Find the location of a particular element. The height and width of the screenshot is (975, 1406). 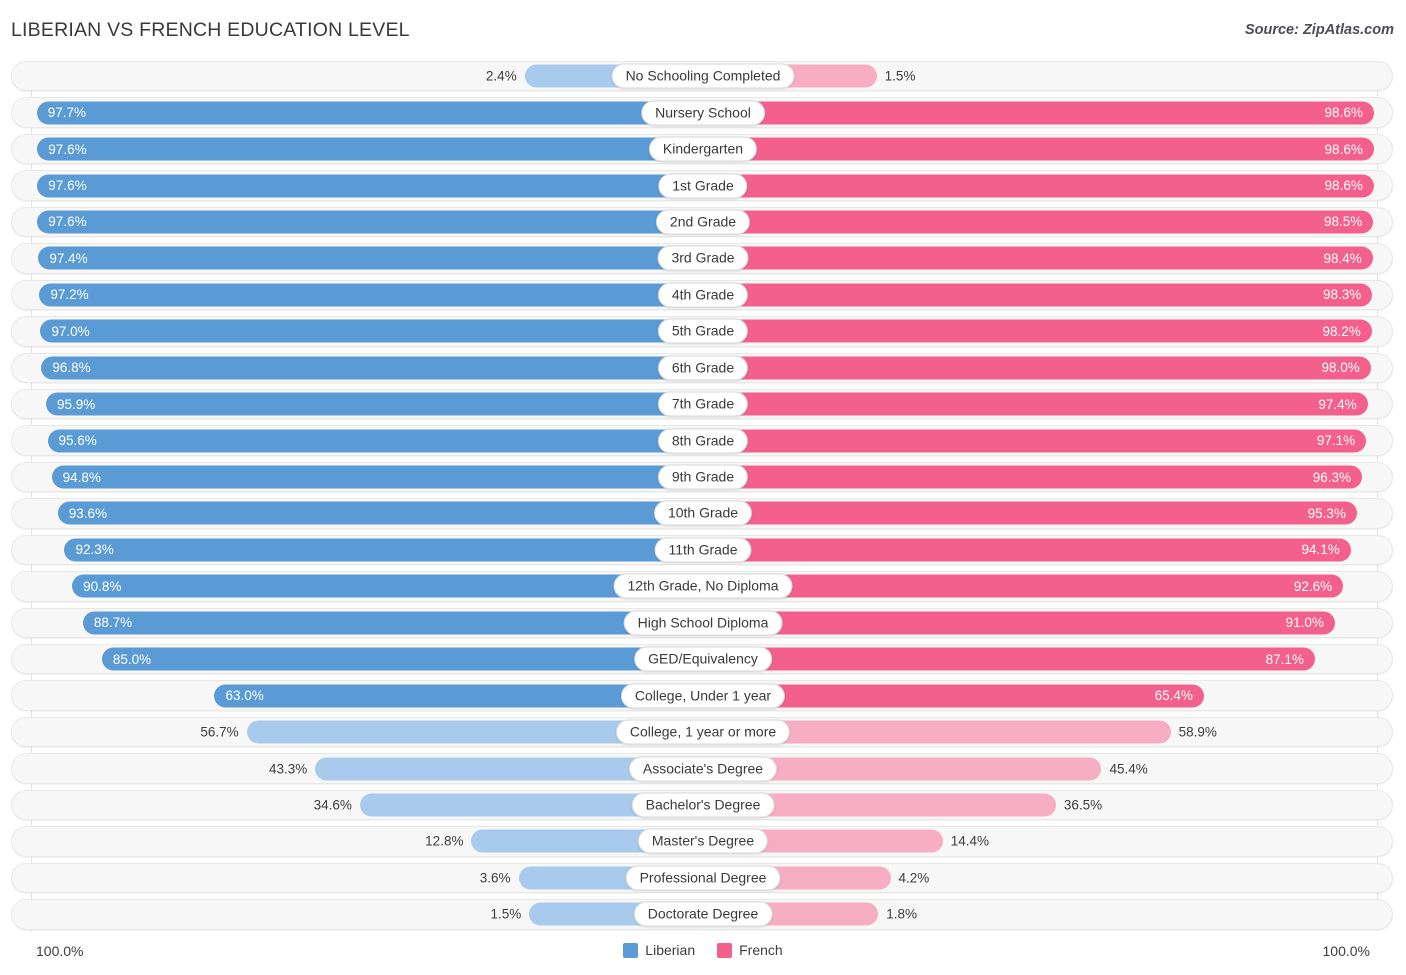

legend-item: Liberian is located at coordinates (659, 950).